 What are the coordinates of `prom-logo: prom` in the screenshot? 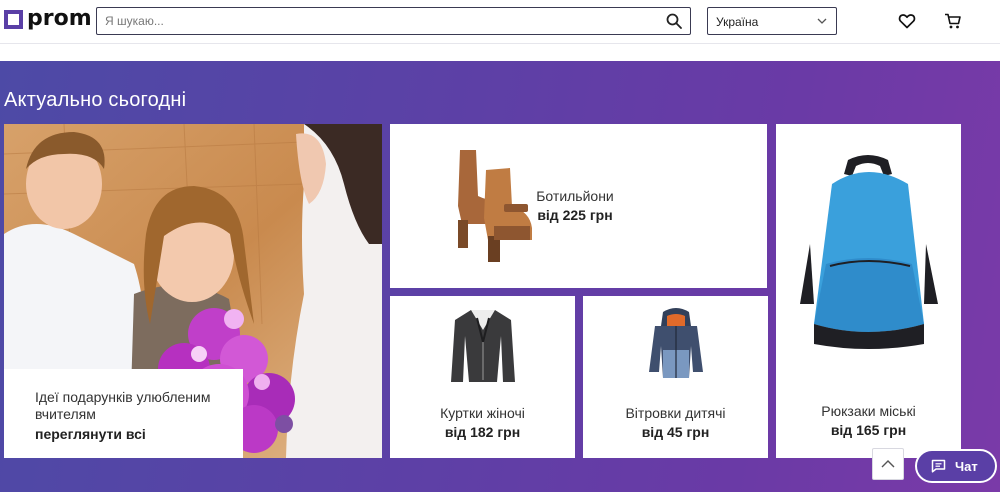 It's located at (48, 18).